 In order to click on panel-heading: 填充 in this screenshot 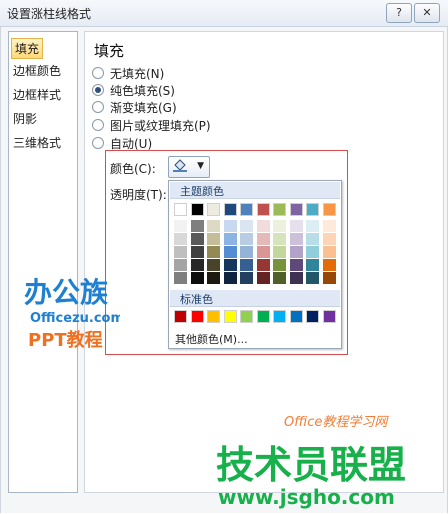, I will do `click(109, 51)`.